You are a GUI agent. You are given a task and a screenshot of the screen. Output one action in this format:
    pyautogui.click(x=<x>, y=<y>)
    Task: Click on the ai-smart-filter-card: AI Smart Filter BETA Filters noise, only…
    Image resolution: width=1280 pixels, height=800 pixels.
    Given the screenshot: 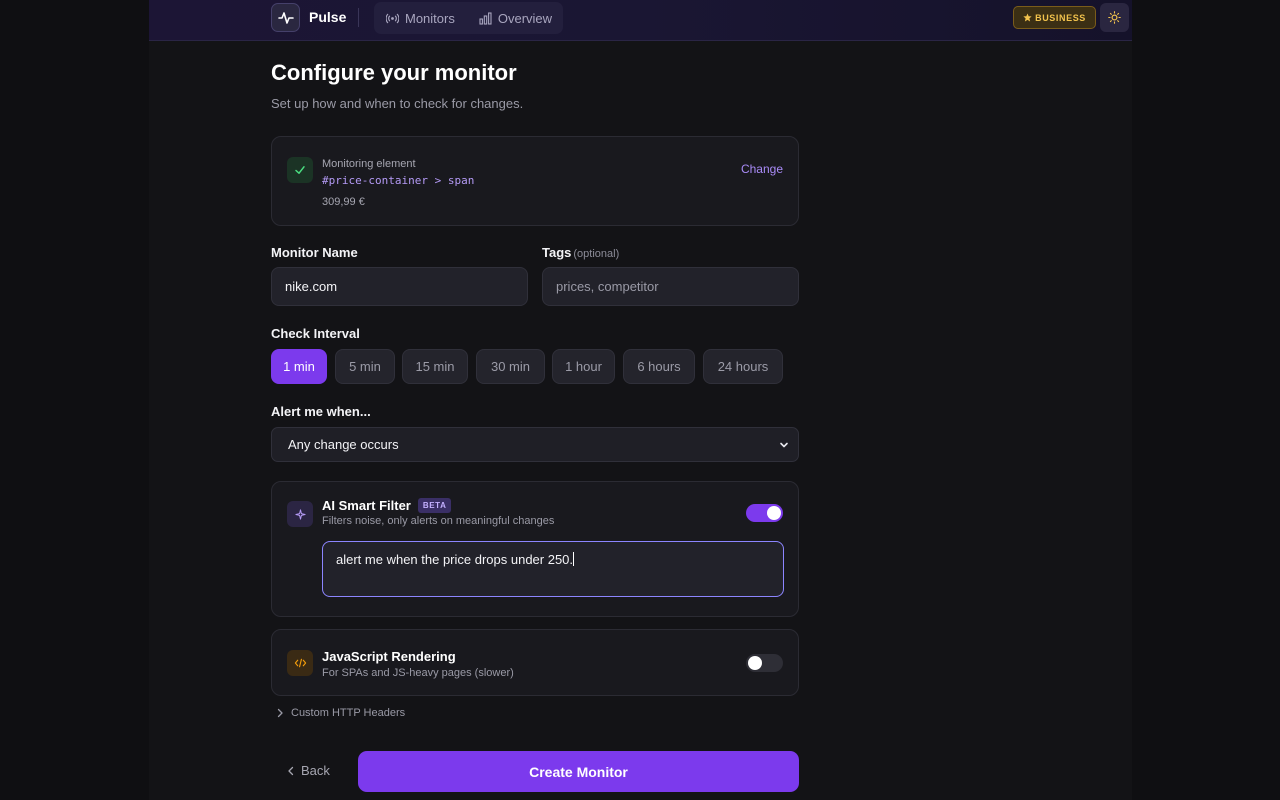 What is the action you would take?
    pyautogui.click(x=535, y=549)
    